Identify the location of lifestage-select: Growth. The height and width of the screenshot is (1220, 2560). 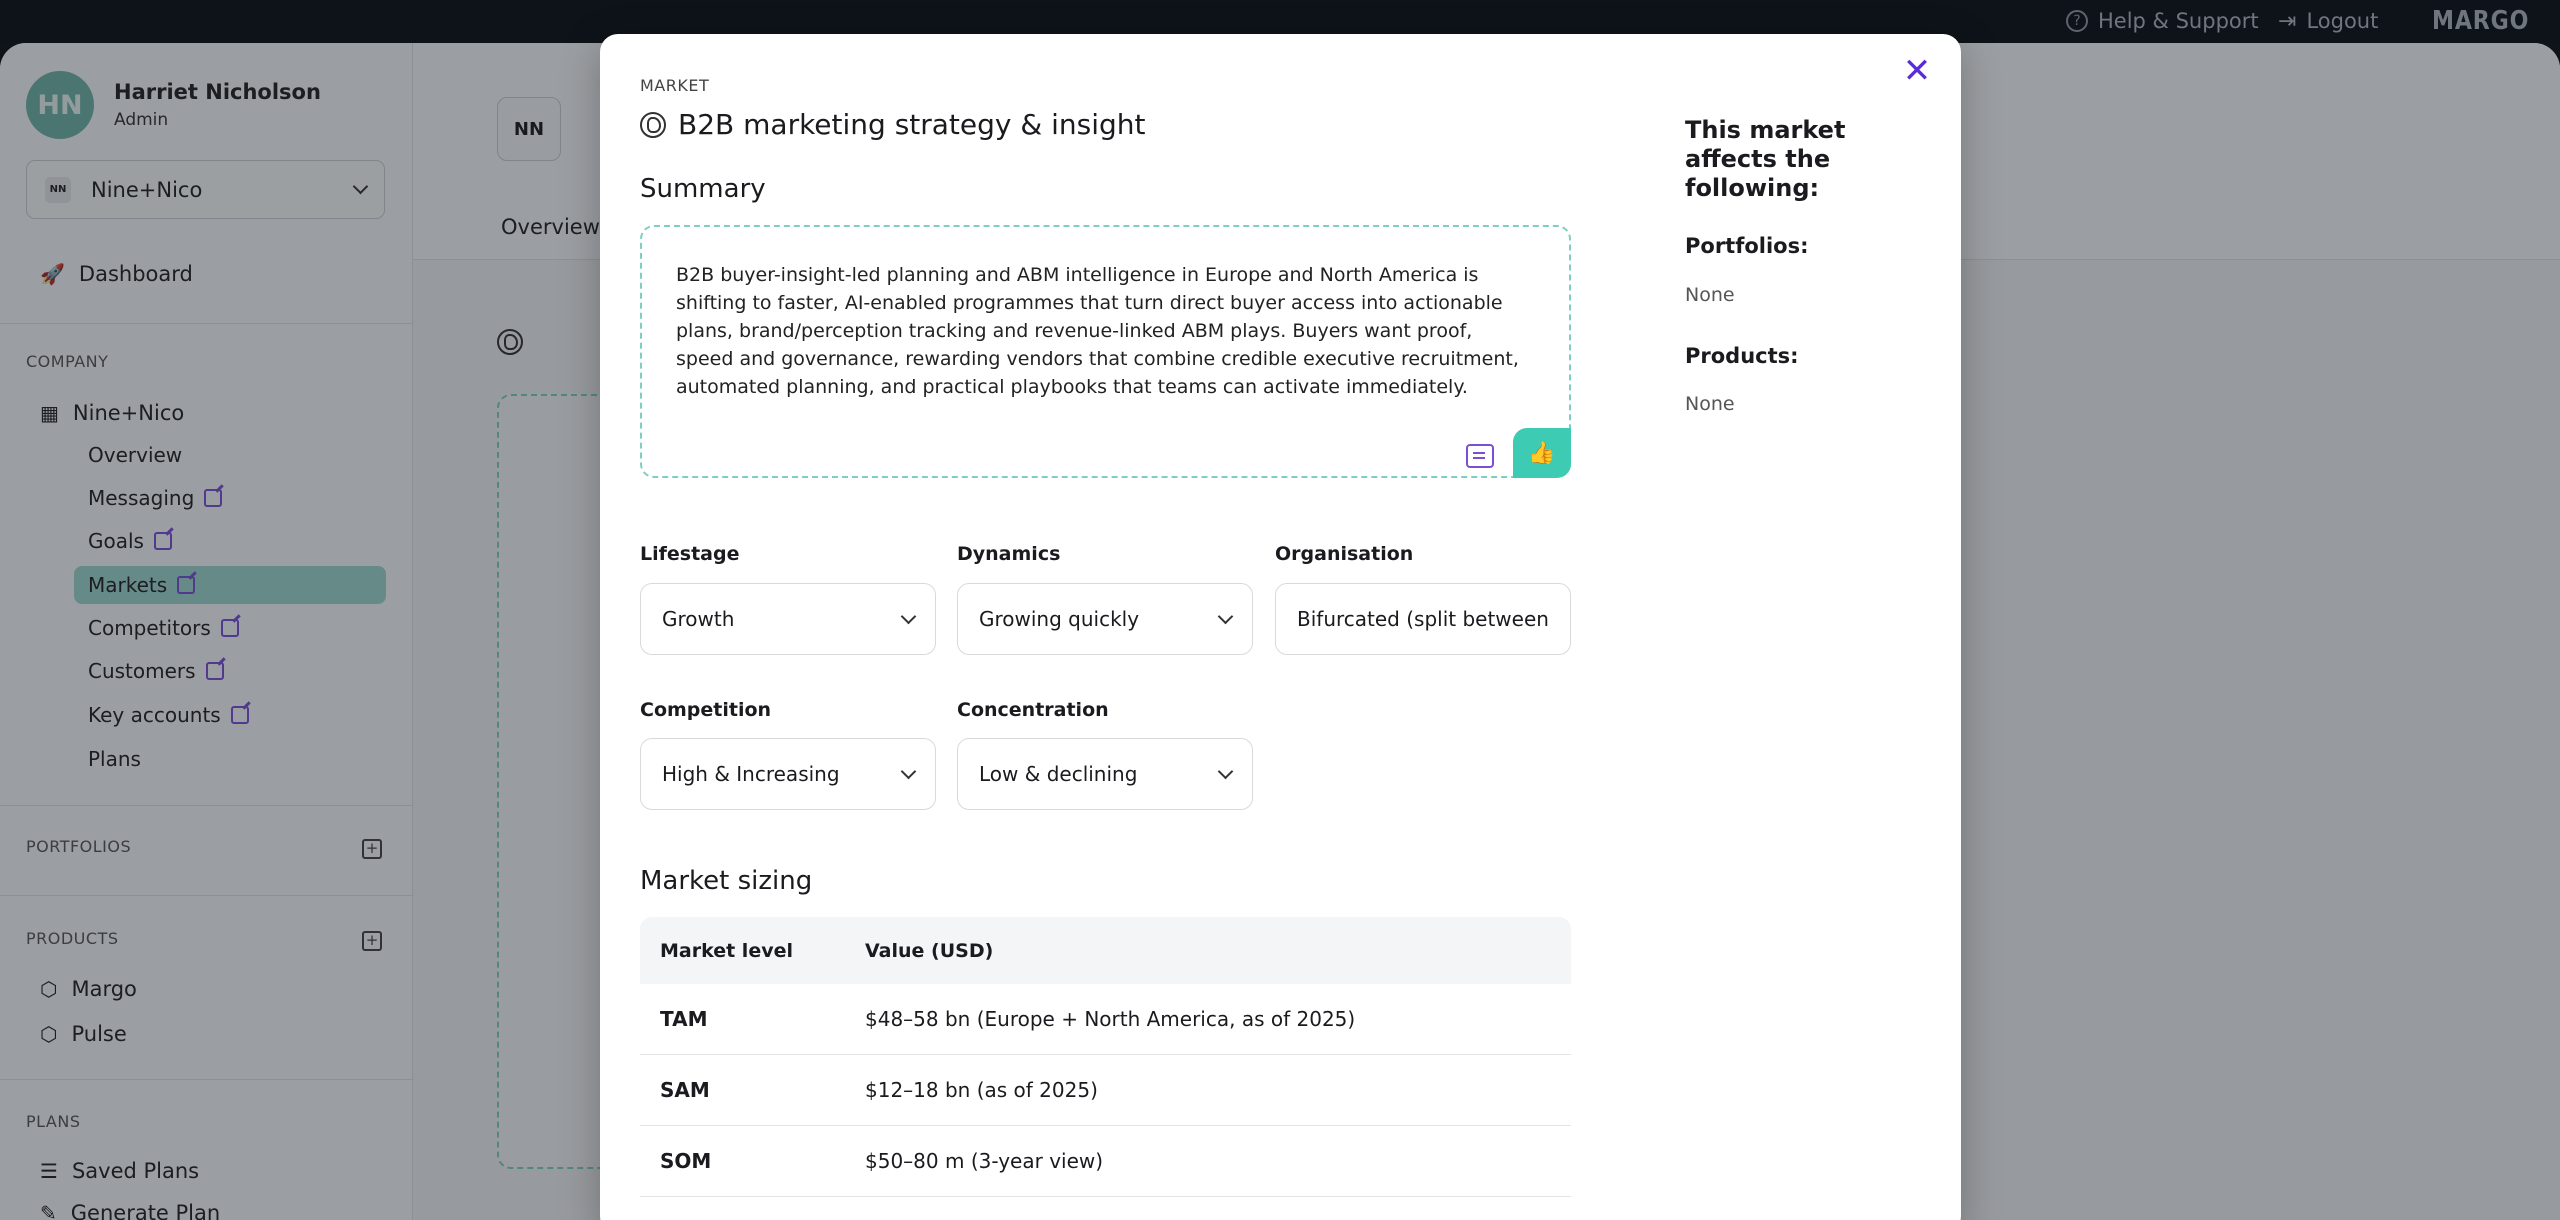
(788, 619).